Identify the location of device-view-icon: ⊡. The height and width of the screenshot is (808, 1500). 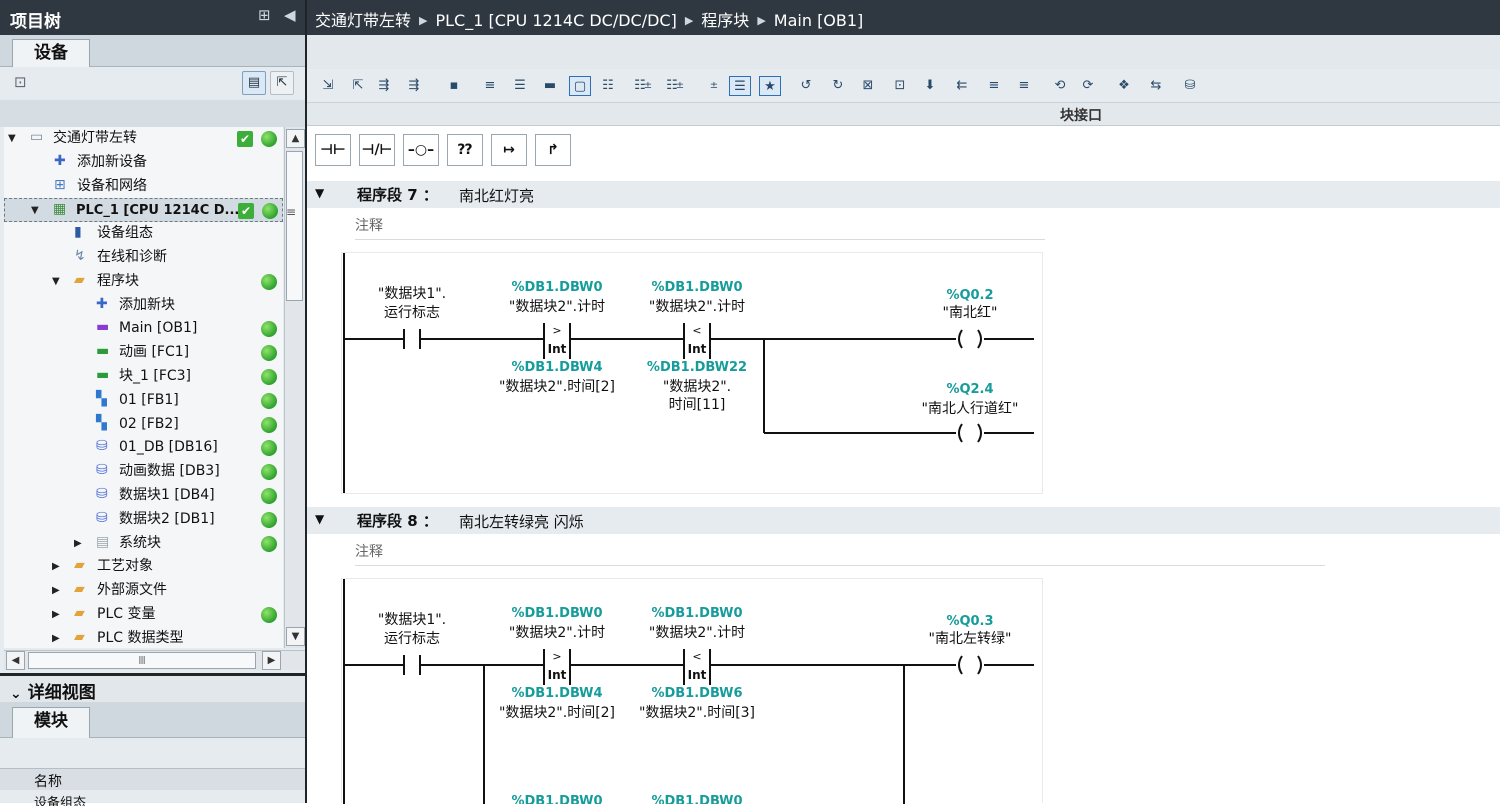
(20, 82).